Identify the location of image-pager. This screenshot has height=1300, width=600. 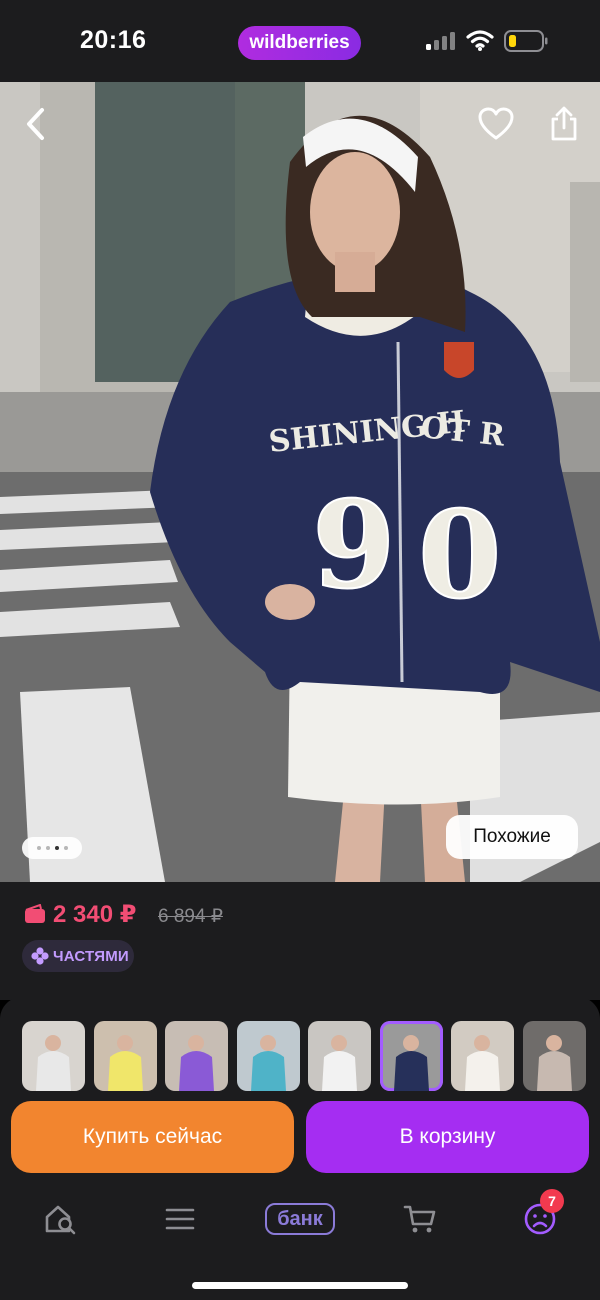
(52, 848).